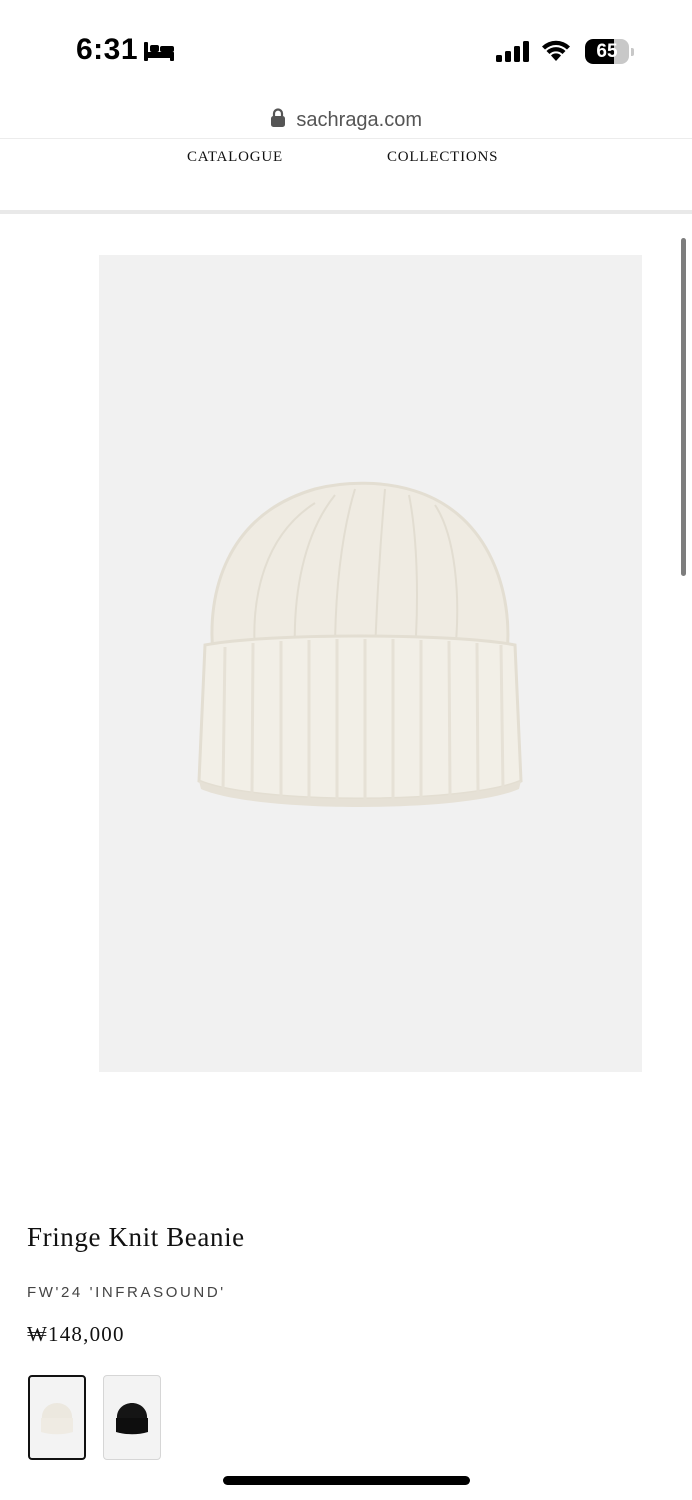  What do you see at coordinates (346, 1480) in the screenshot?
I see `home-indicator` at bounding box center [346, 1480].